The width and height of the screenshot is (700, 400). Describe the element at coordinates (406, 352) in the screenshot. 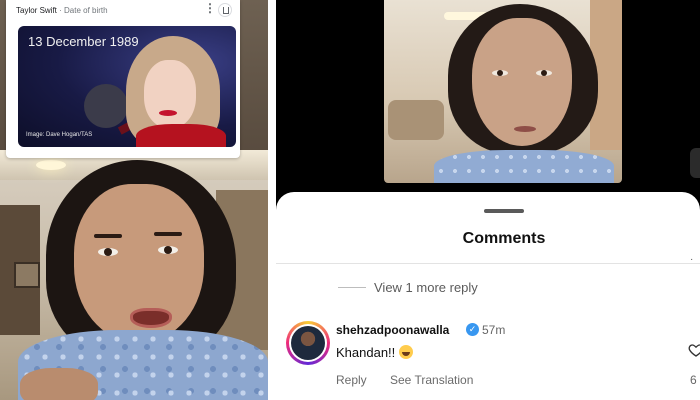

I see `laughing-emoji-icon` at that location.